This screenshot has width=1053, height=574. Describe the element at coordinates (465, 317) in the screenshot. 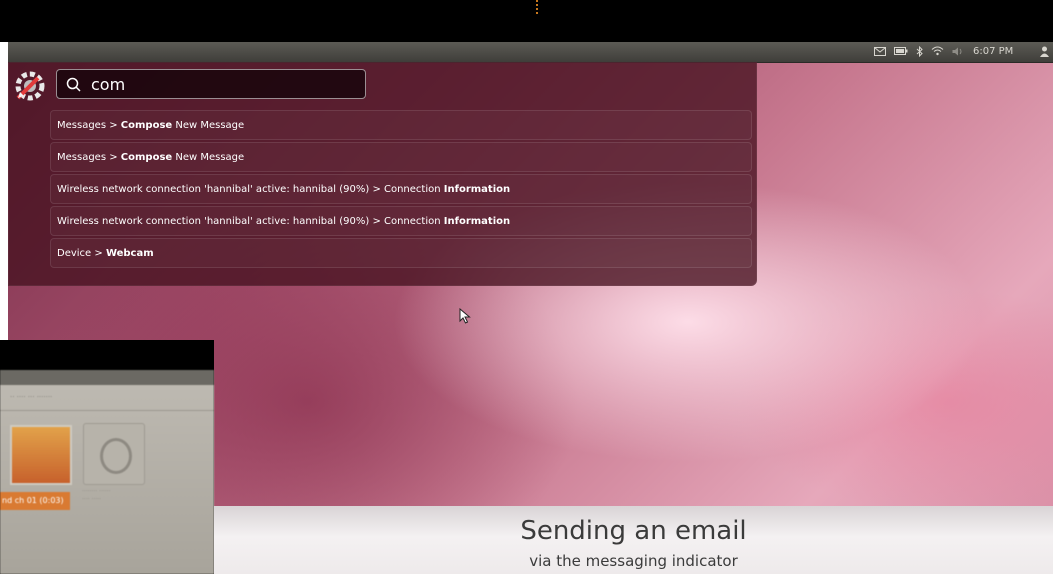

I see `mouse-pointer-icon` at that location.